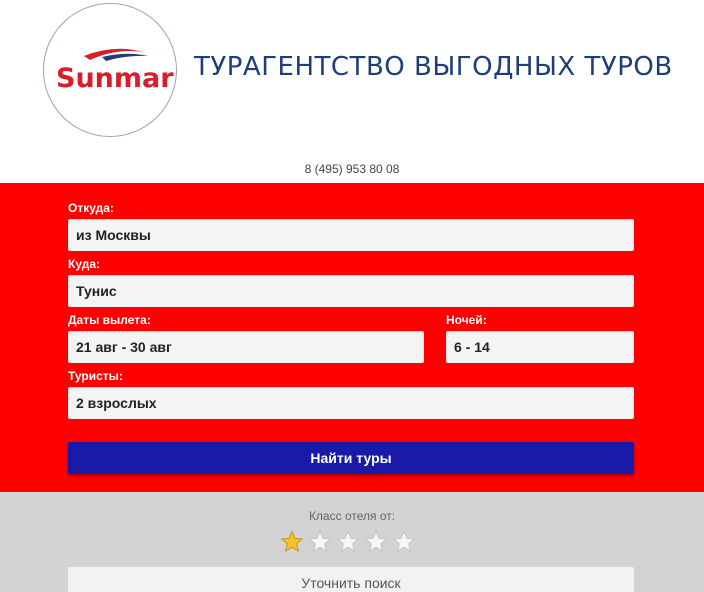 This screenshot has height=592, width=704. What do you see at coordinates (352, 516) in the screenshot?
I see `hotel-class-label: Класс отеля от:` at bounding box center [352, 516].